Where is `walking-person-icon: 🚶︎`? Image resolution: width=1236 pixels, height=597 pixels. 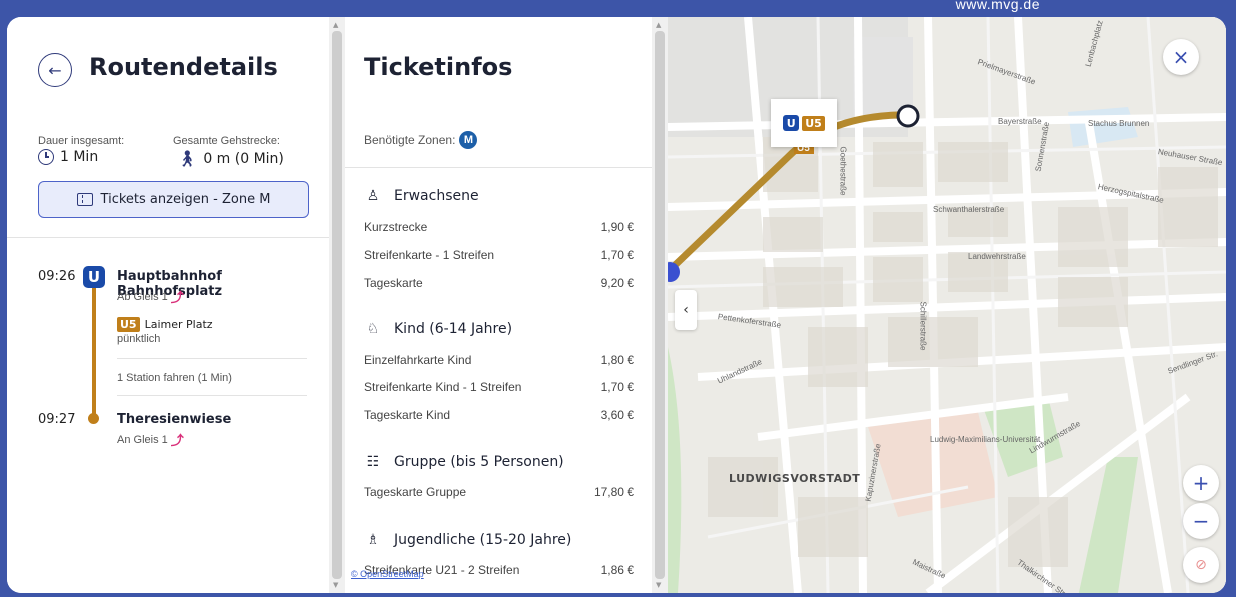 walking-person-icon: 🚶︎ is located at coordinates (187, 158).